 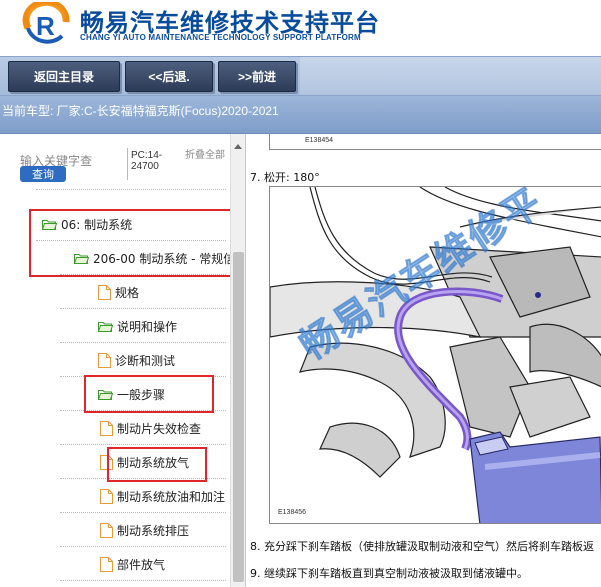 I want to click on tree-search-bar: 输入关键字查 查询 PC:14-24700 折叠全部, so click(x=122, y=160).